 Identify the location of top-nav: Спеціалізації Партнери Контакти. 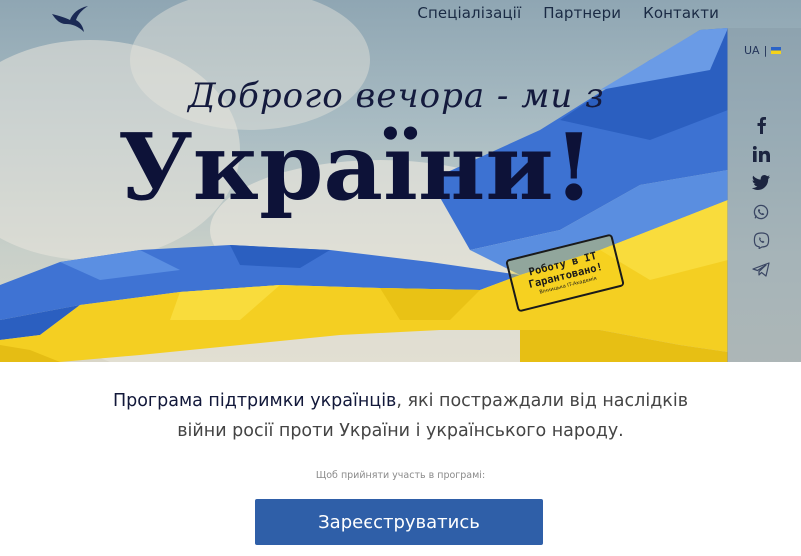
(568, 13).